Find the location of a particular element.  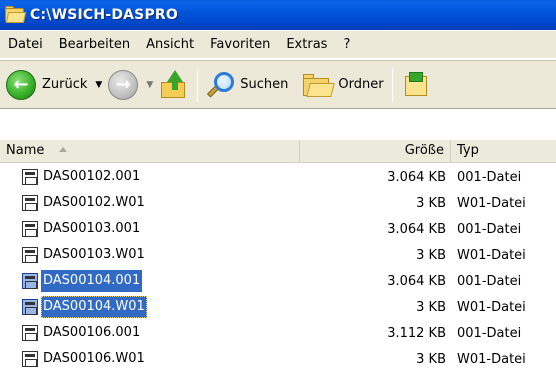

menu-help: ? is located at coordinates (346, 45).